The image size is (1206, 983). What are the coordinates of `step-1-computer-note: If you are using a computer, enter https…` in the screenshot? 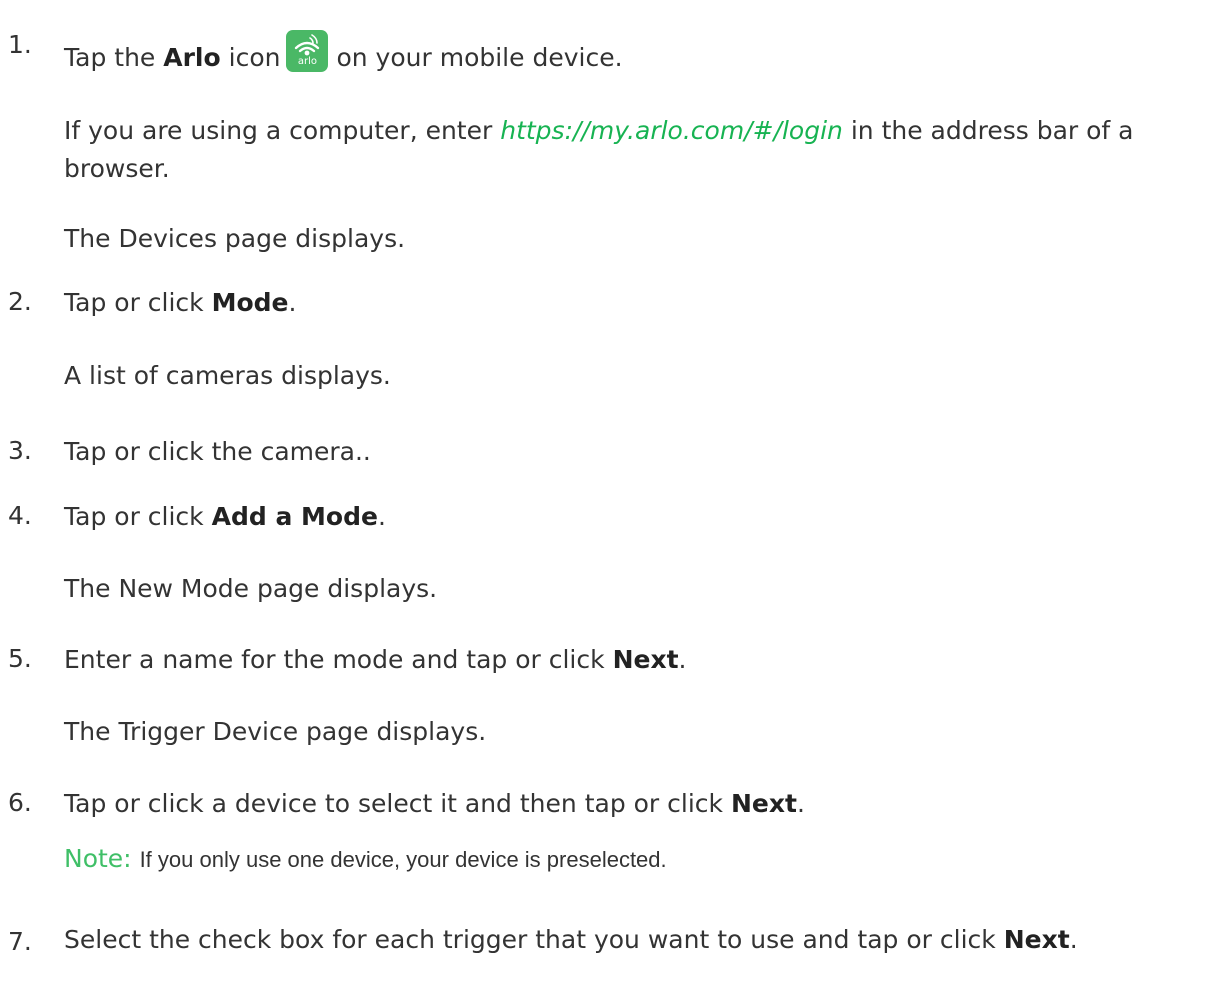 It's located at (599, 149).